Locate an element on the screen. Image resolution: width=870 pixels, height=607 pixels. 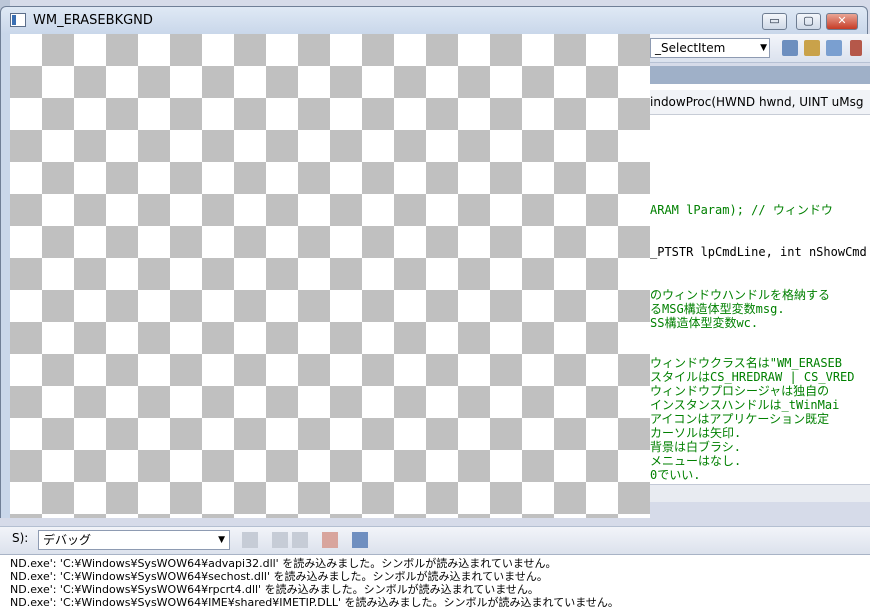
comment-line: ウィンドウクラス名は"WM_ERASEB is located at coordinates (746, 363).